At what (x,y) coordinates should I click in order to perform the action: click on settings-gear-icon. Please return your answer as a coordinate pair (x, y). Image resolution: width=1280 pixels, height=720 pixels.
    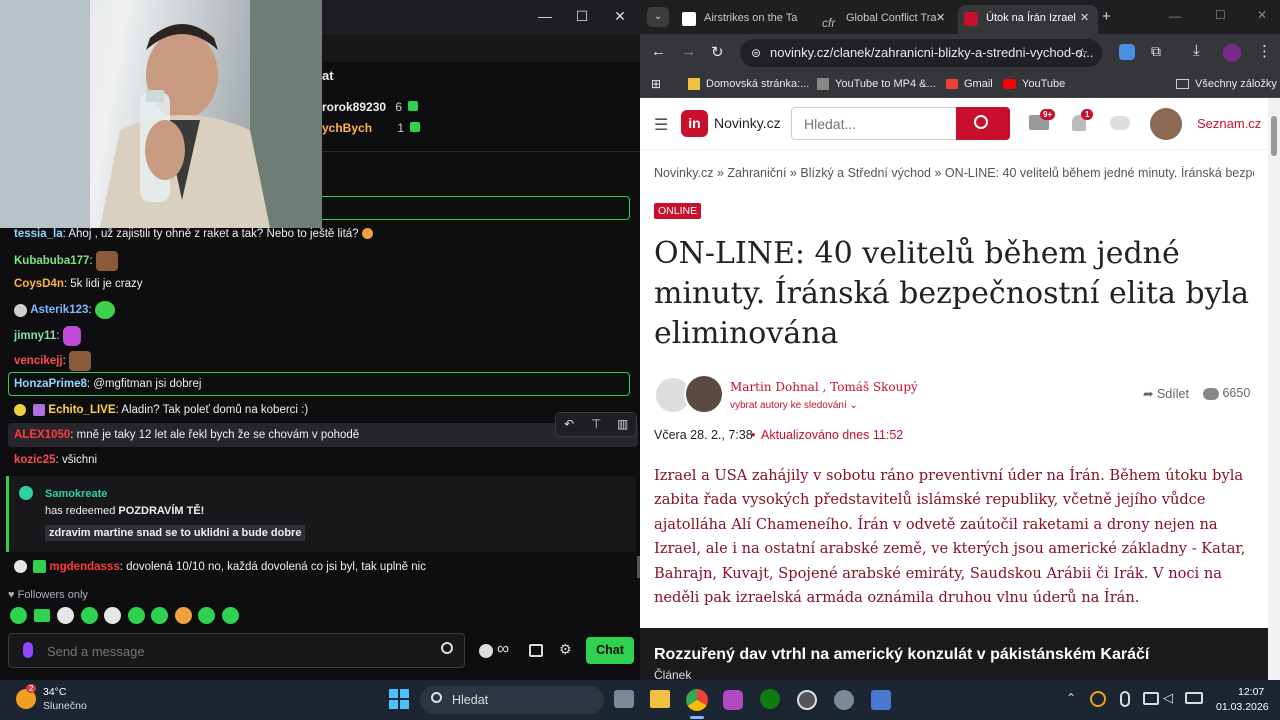
    Looking at the image, I should click on (844, 700).